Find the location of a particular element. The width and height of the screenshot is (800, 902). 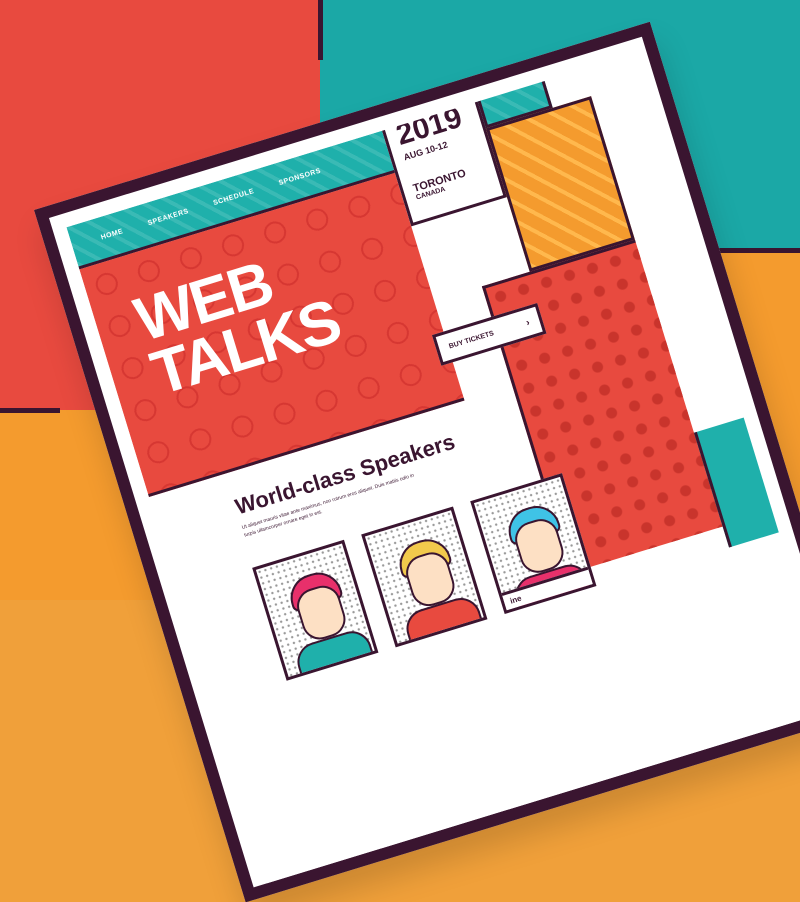

nav-item-schedule: SCHEDULE is located at coordinates (234, 197).